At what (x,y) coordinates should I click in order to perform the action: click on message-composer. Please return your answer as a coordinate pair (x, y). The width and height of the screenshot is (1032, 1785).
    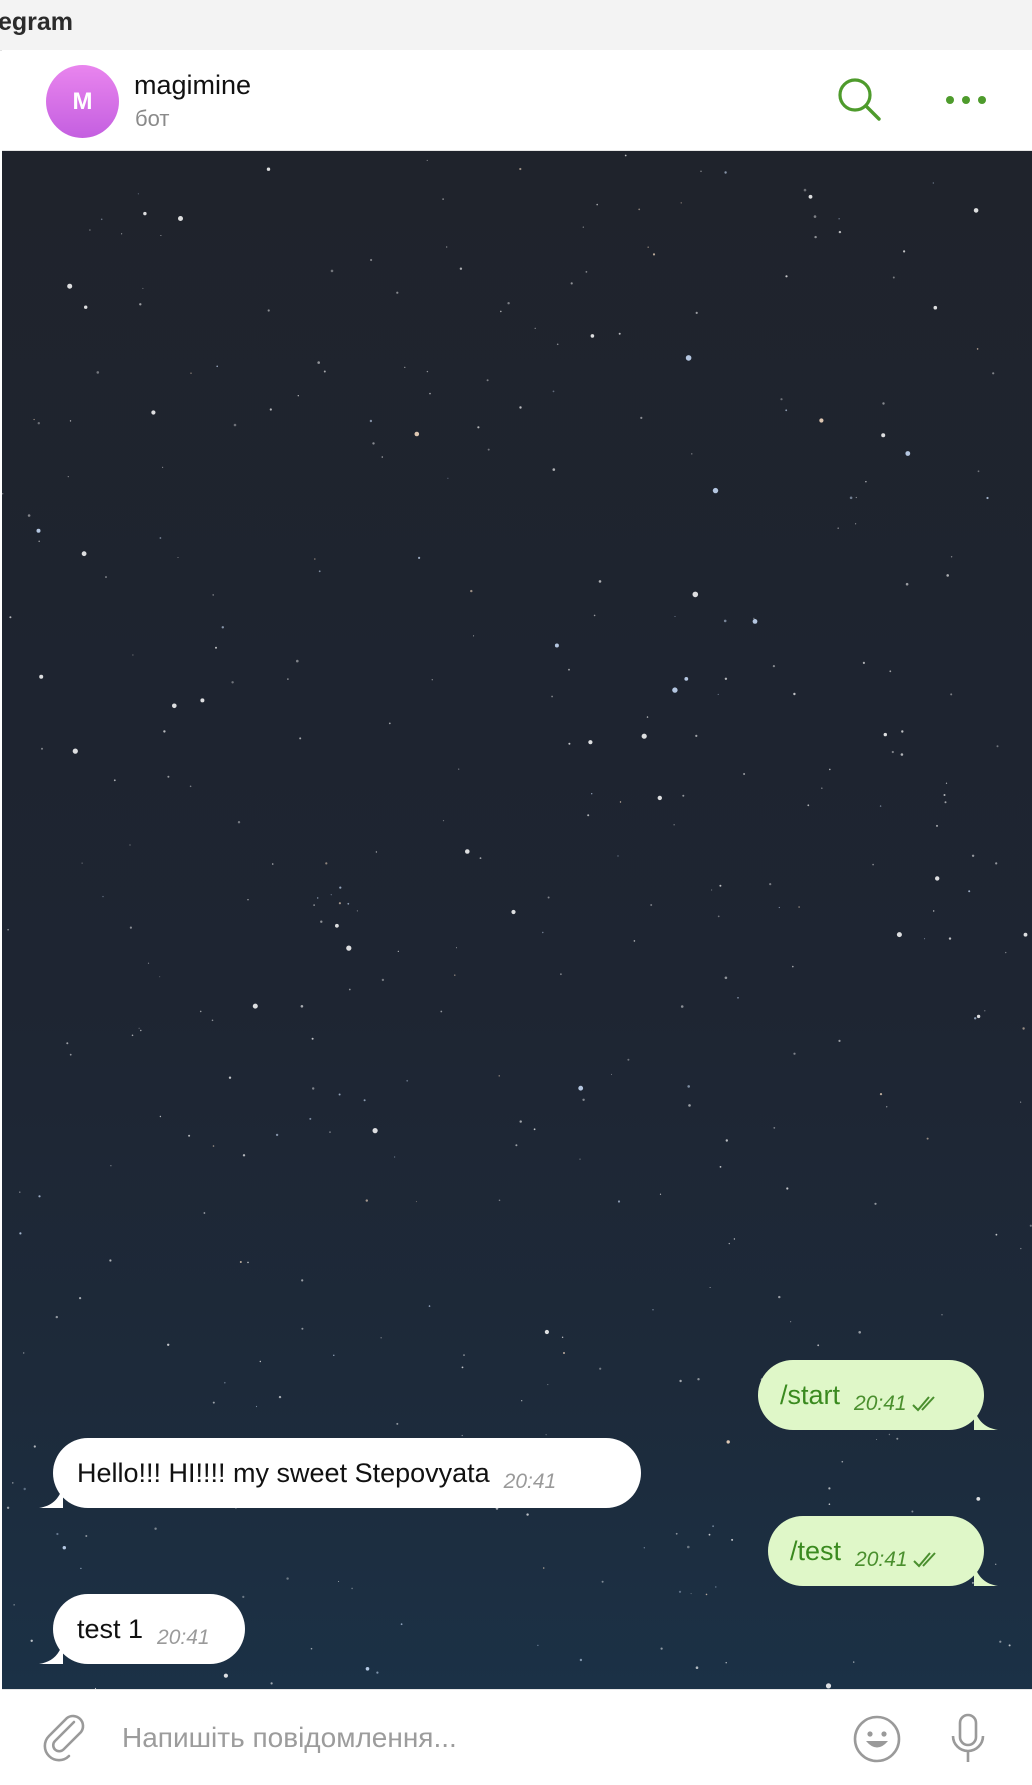
    Looking at the image, I should click on (517, 1737).